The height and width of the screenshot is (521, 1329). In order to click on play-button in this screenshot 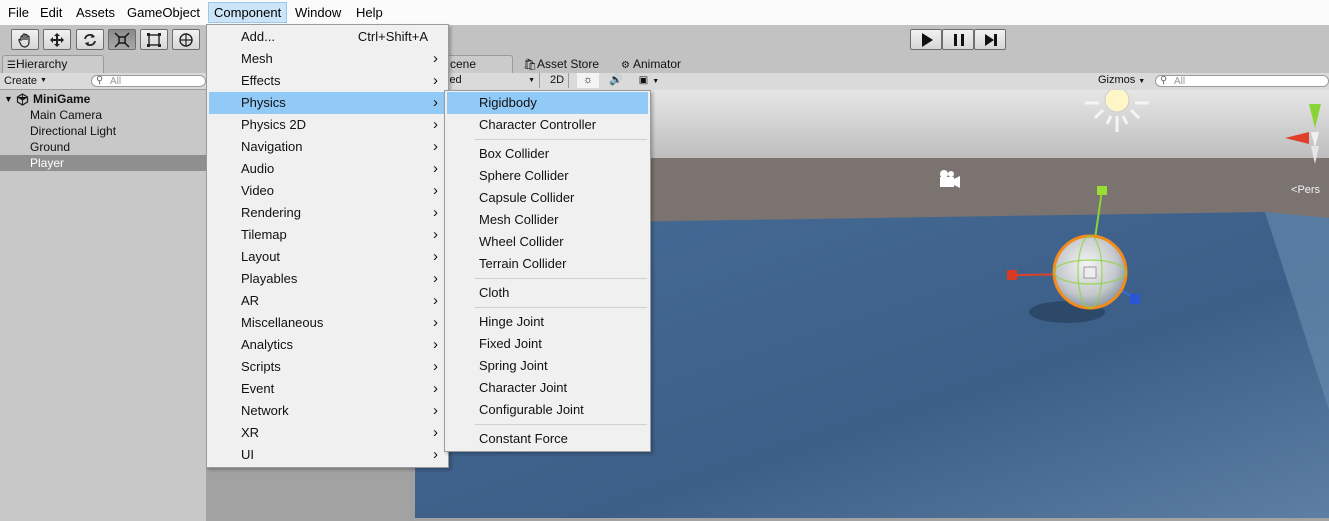, I will do `click(926, 39)`.